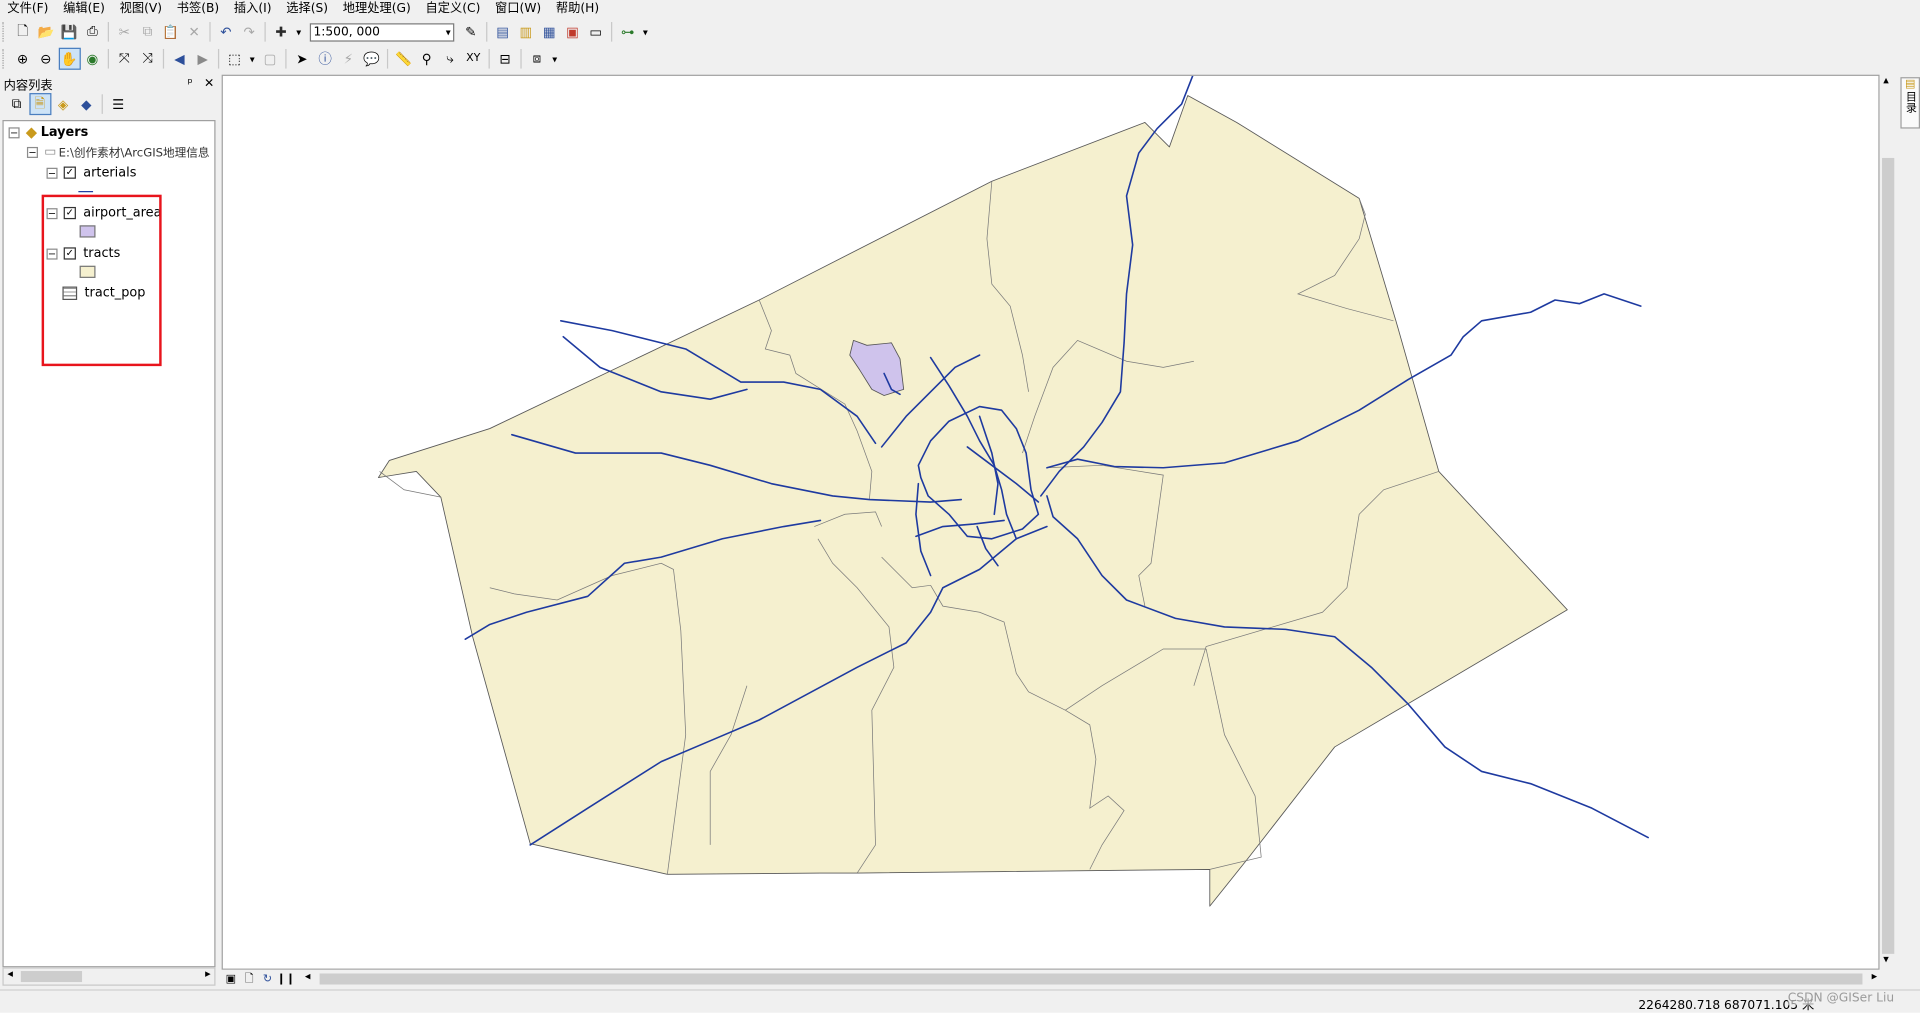  Describe the element at coordinates (1886, 81) in the screenshot. I see `scroll-up-icon: ▴` at that location.